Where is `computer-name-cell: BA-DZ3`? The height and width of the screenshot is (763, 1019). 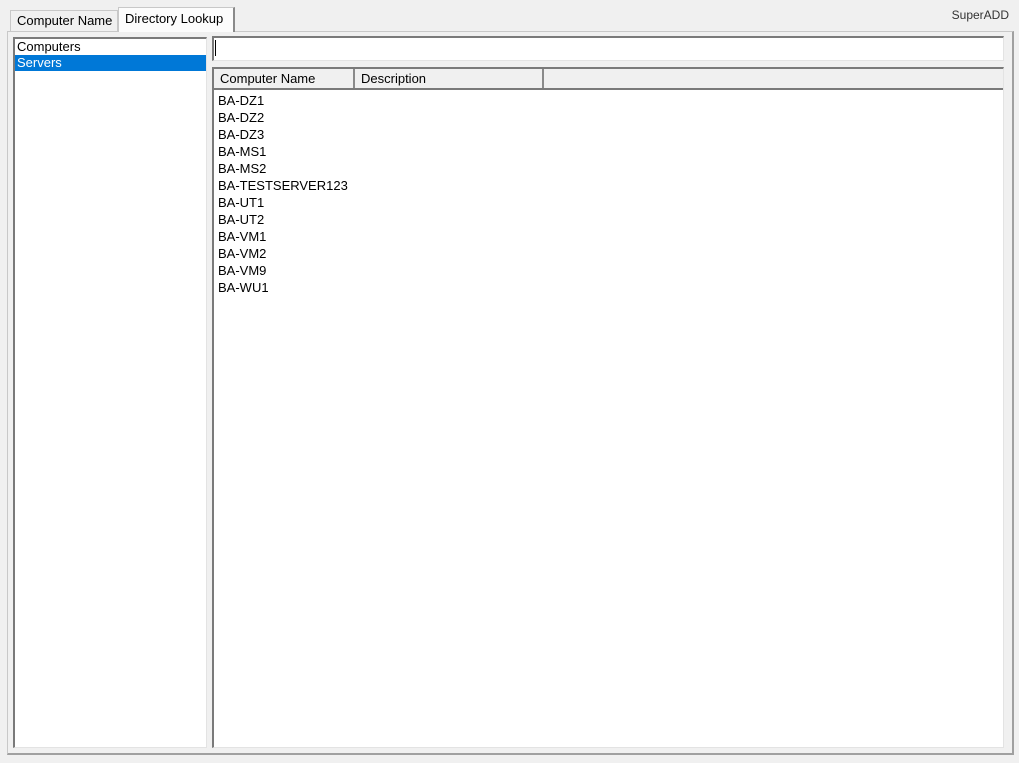 computer-name-cell: BA-DZ3 is located at coordinates (241, 134).